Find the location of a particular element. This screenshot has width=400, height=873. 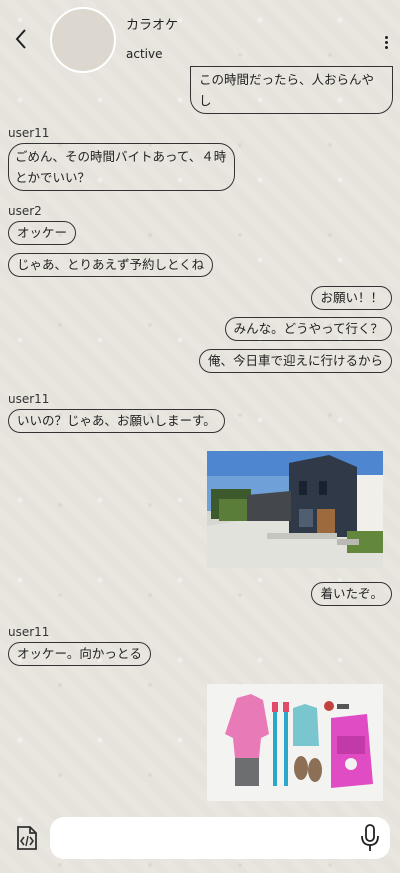

message-bubble-incoming: じゃあ、とりあえず予約しとくね is located at coordinates (111, 265).